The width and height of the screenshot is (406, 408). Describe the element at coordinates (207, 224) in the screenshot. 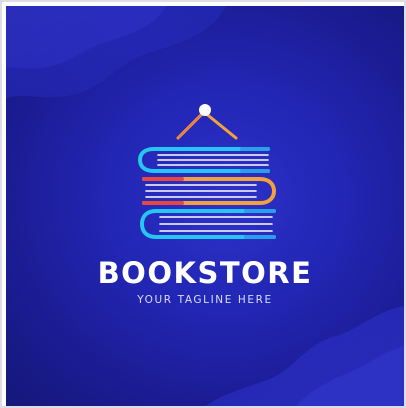

I see `bottom-book-icon` at that location.